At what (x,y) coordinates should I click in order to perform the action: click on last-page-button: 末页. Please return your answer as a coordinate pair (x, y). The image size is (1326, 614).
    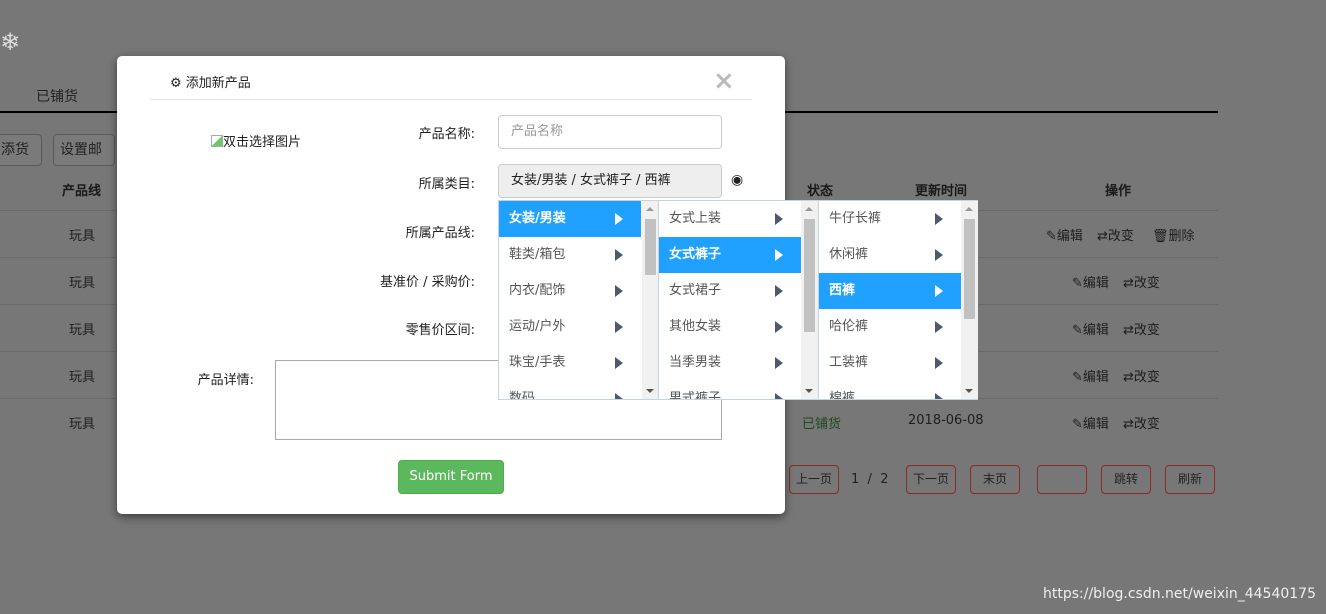
    Looking at the image, I should click on (995, 479).